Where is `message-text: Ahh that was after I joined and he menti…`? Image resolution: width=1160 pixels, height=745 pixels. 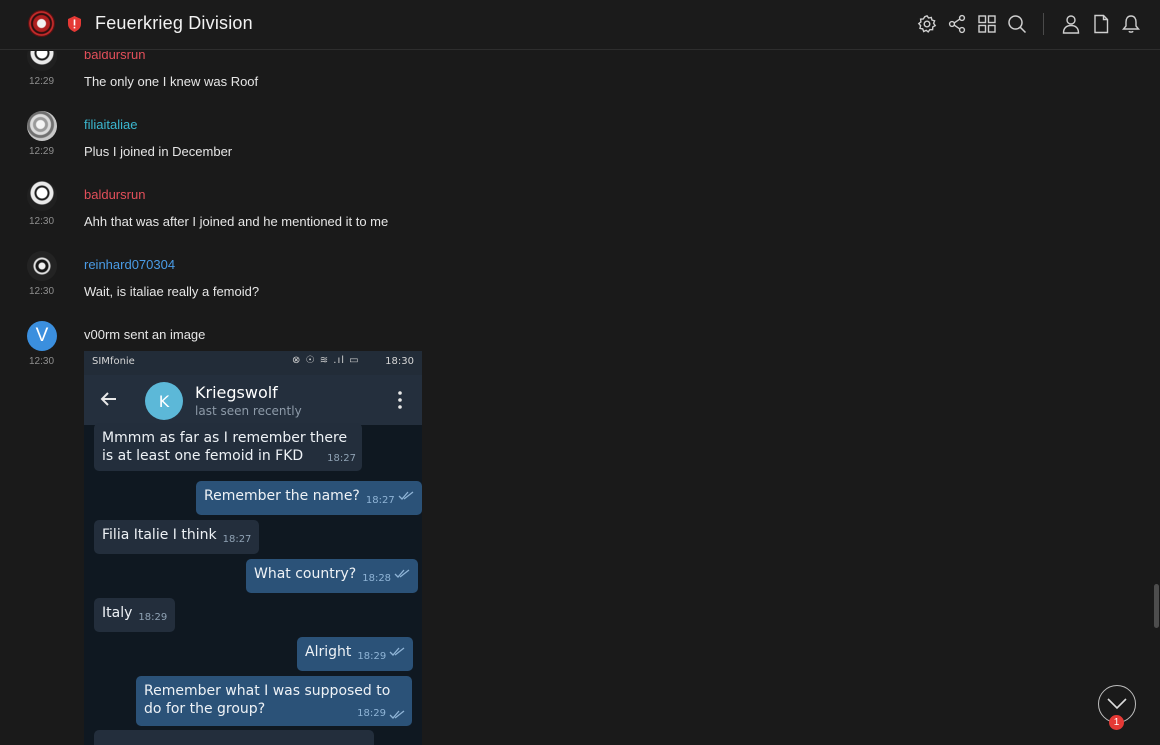 message-text: Ahh that was after I joined and he menti… is located at coordinates (236, 221).